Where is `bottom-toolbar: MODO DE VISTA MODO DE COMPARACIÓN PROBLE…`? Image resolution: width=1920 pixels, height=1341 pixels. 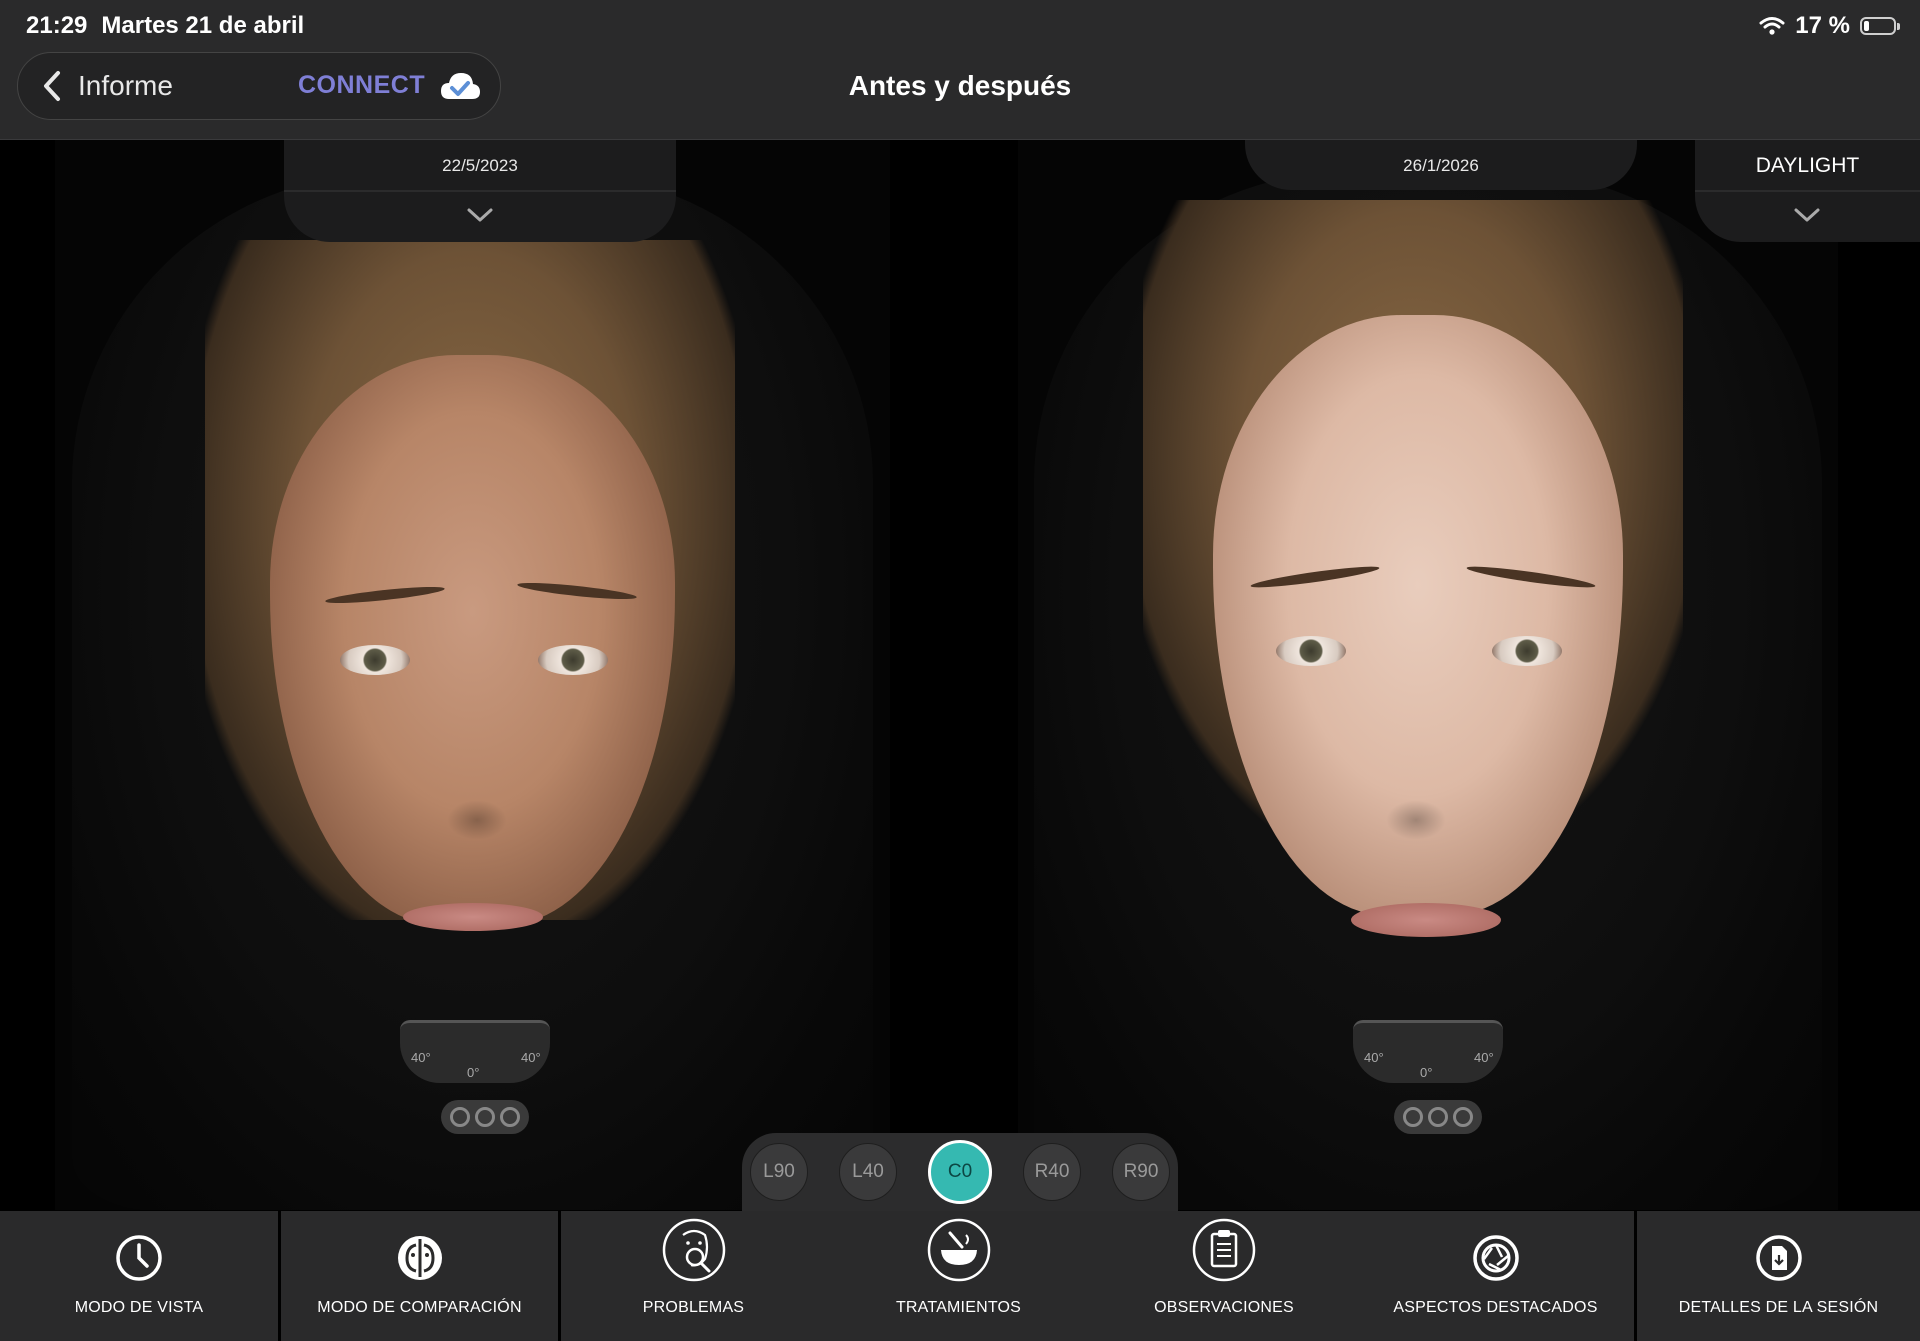
bottom-toolbar: MODO DE VISTA MODO DE COMPARACIÓN PROBLE… is located at coordinates (960, 1276).